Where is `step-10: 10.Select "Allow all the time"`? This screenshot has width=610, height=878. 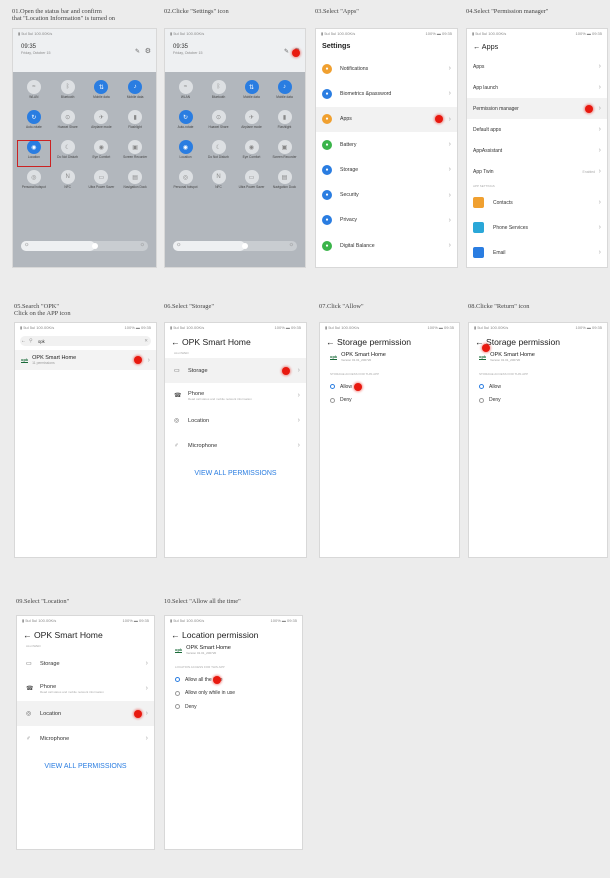 step-10: 10.Select "Allow all the time" is located at coordinates (236, 601).